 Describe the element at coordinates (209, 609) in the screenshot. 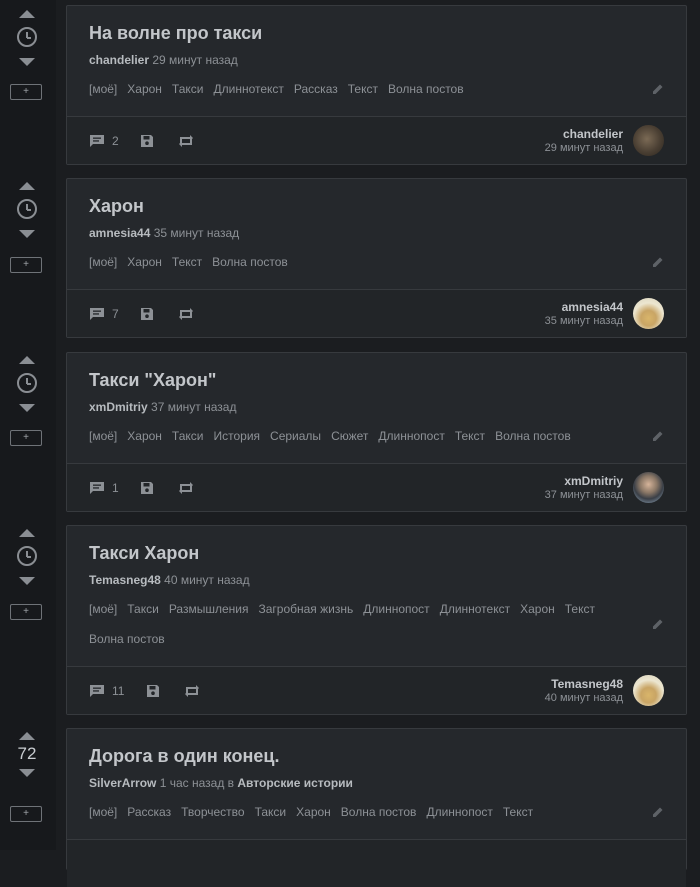

I see `tag: Размышления` at that location.